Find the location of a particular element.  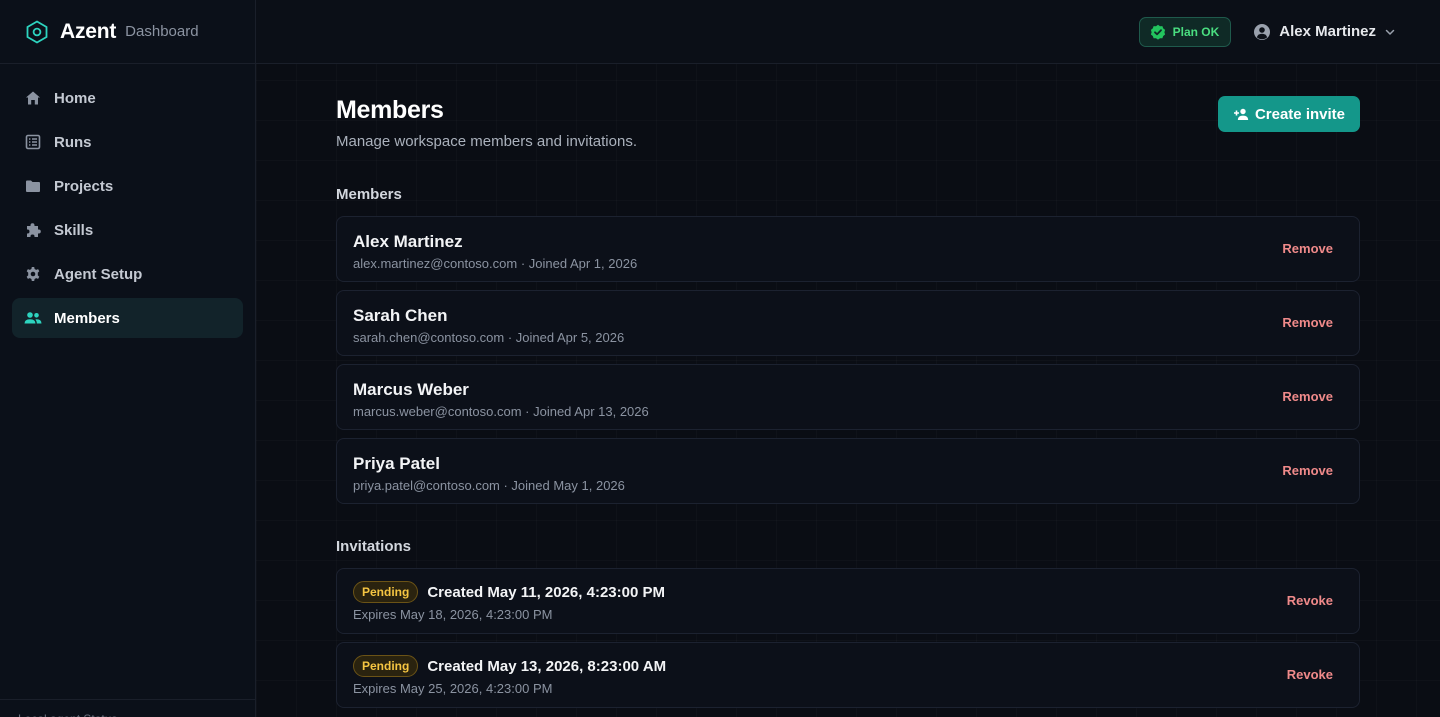

folder-icon is located at coordinates (33, 186).